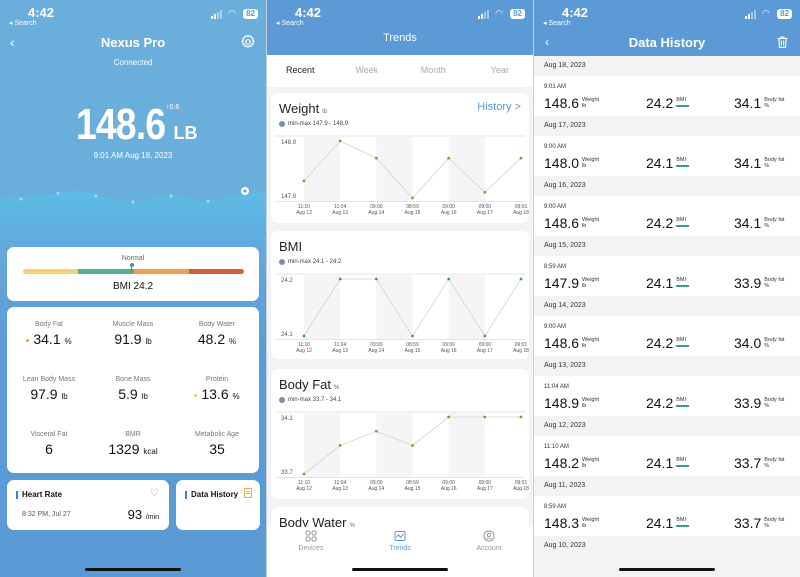 This screenshot has height=577, width=800. Describe the element at coordinates (667, 306) in the screenshot. I see `date-header: Aug 14, 2023` at that location.